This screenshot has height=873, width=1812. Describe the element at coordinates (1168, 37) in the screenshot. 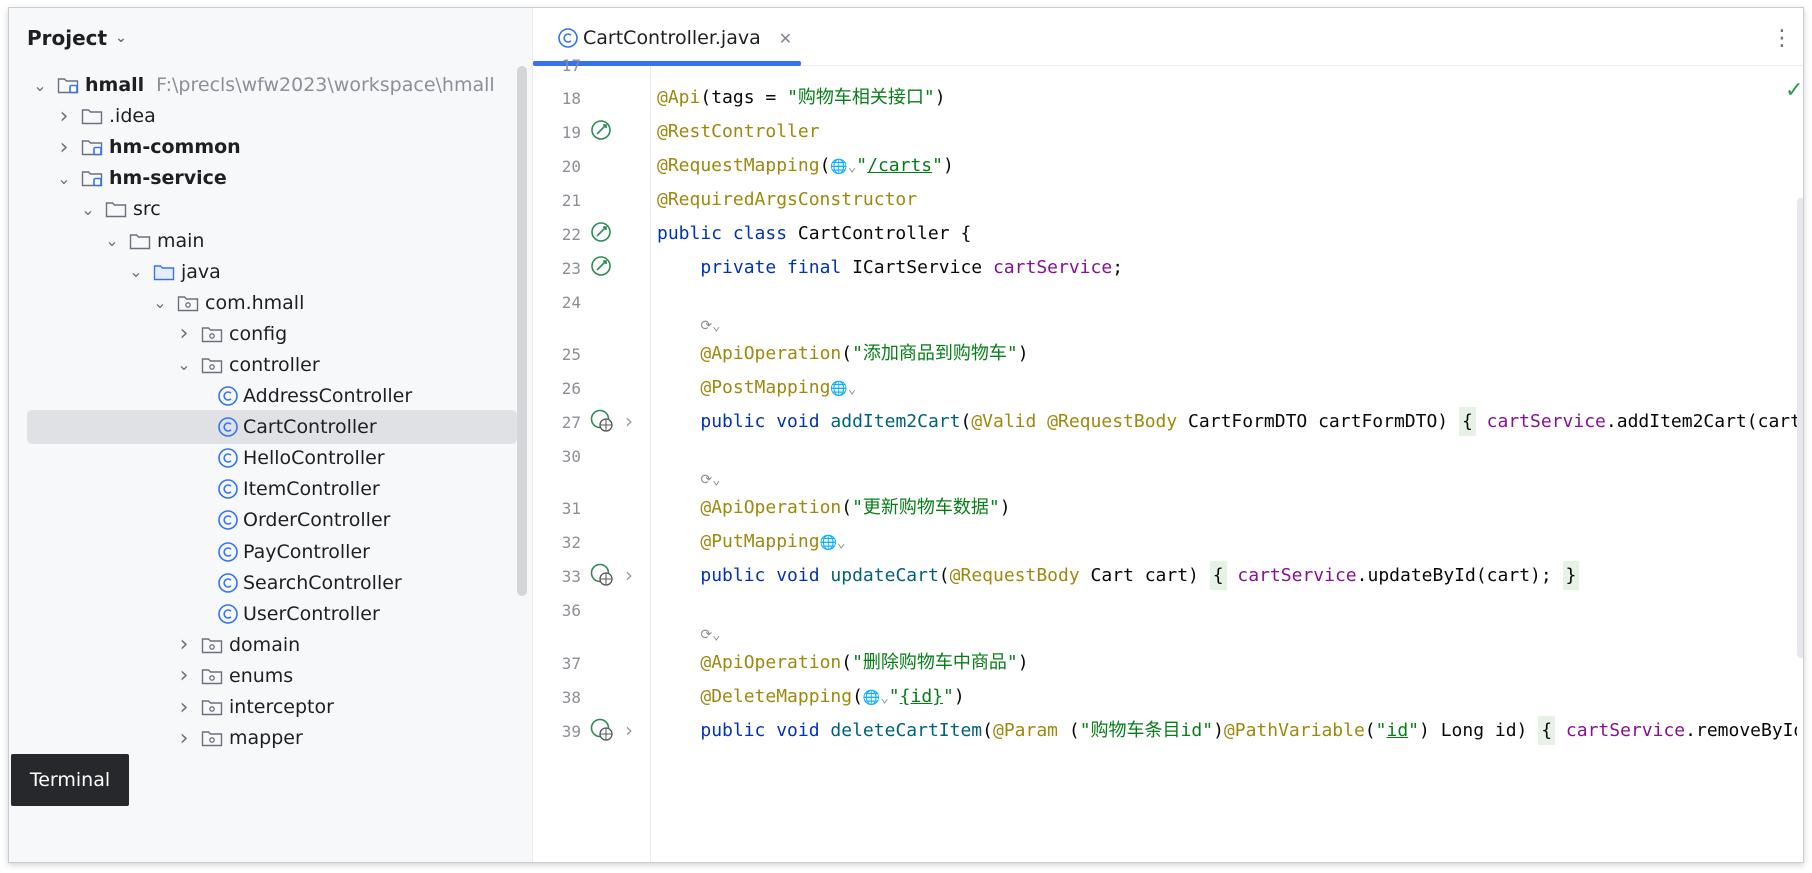

I see `editor-tab-bar: CartController.java ✕ ⋮` at that location.